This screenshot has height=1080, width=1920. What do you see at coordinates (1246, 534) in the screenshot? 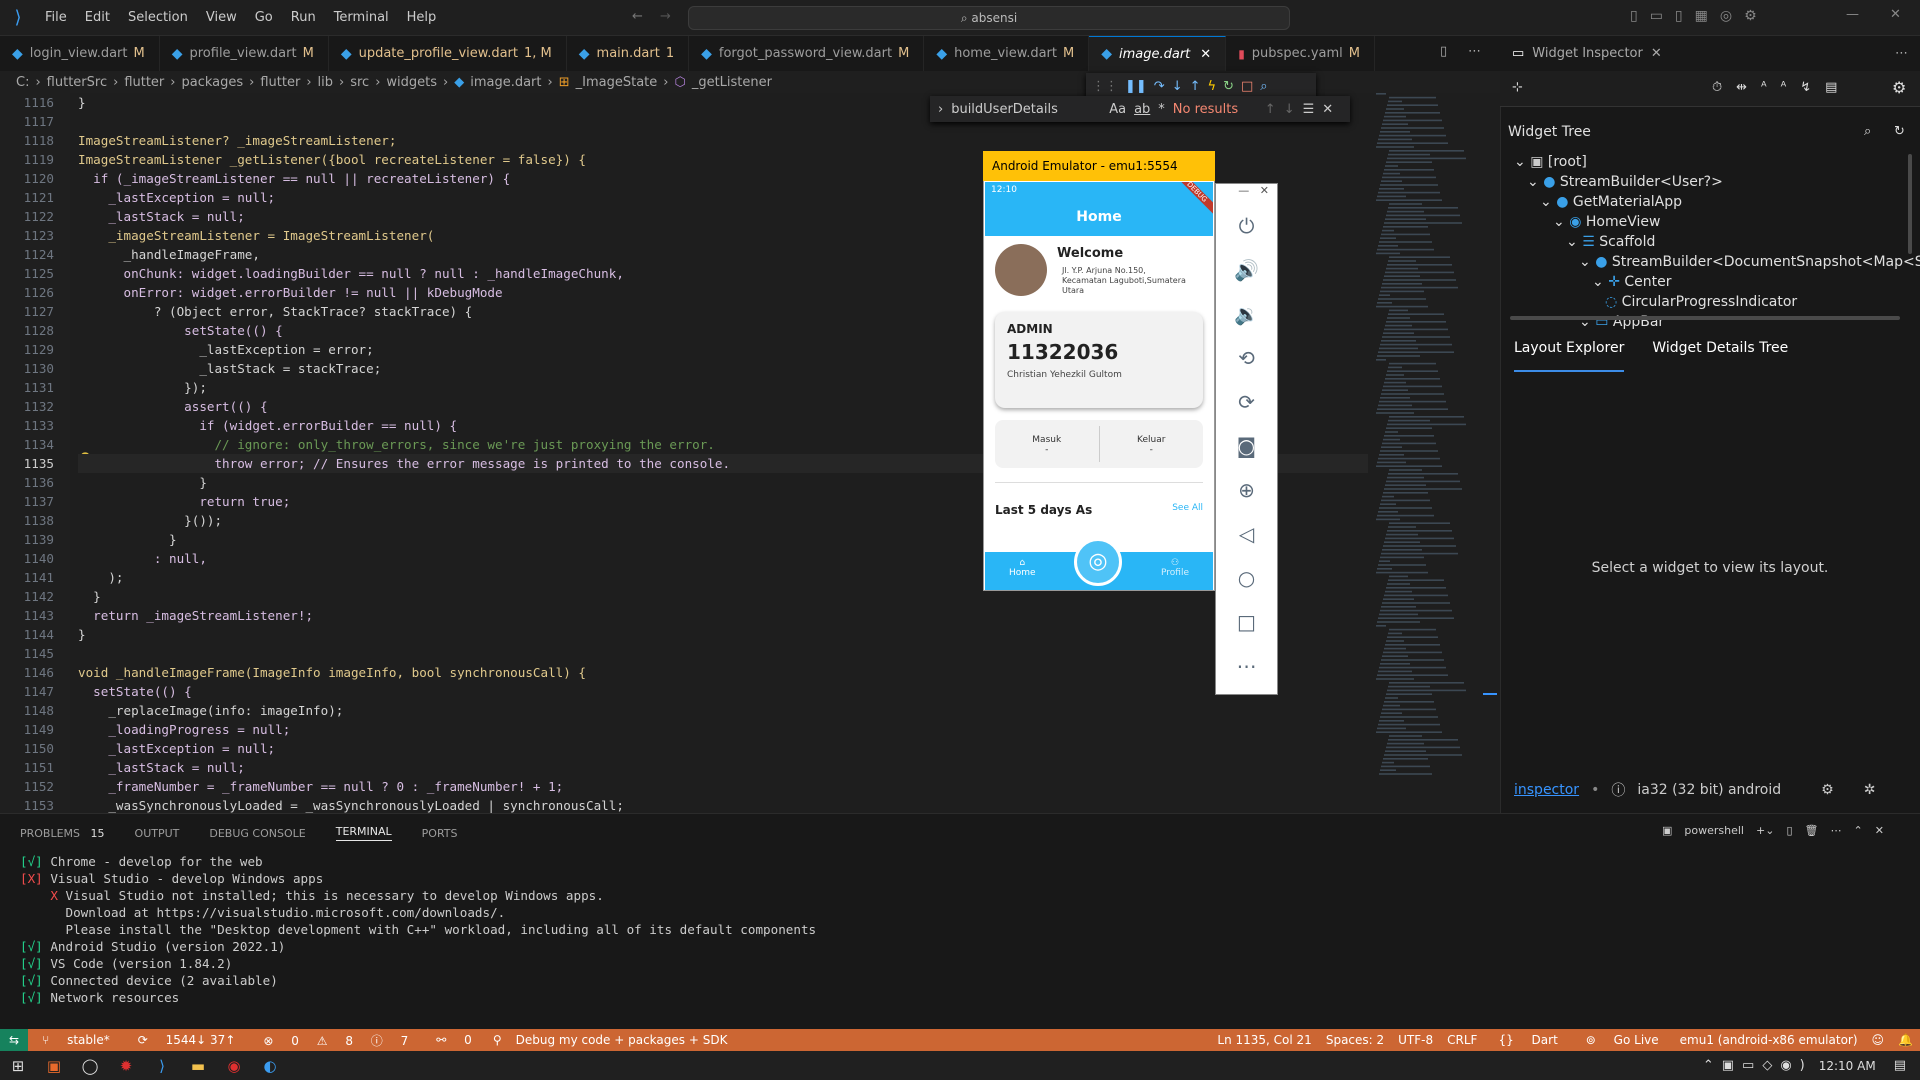
I see `back-icon: ◁` at bounding box center [1246, 534].